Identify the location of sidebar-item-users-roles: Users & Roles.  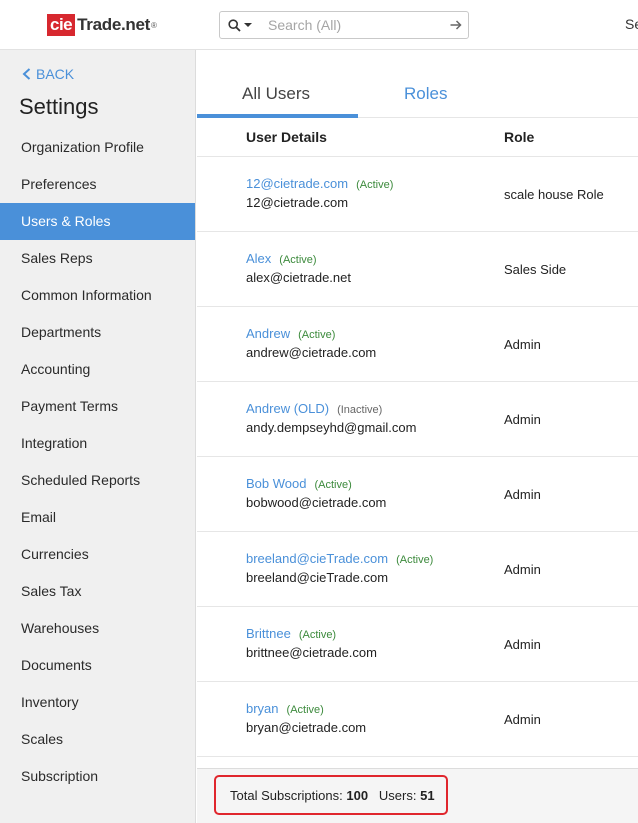
(97, 221).